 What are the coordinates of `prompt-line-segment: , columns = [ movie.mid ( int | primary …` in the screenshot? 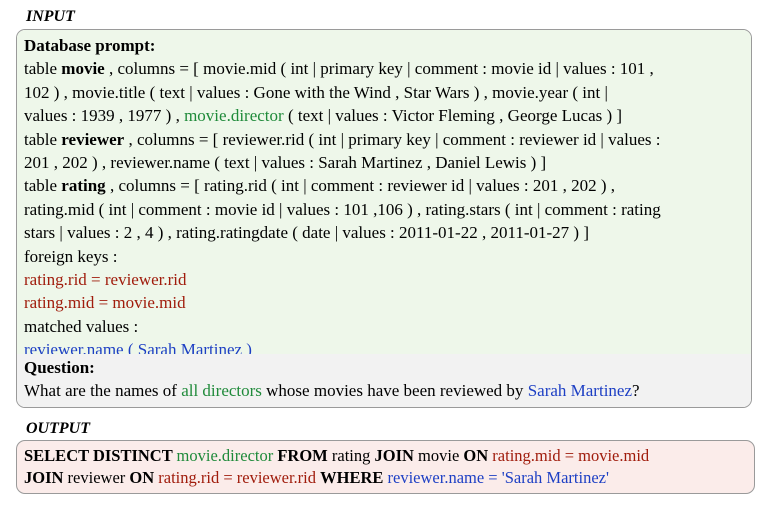 It's located at (379, 69).